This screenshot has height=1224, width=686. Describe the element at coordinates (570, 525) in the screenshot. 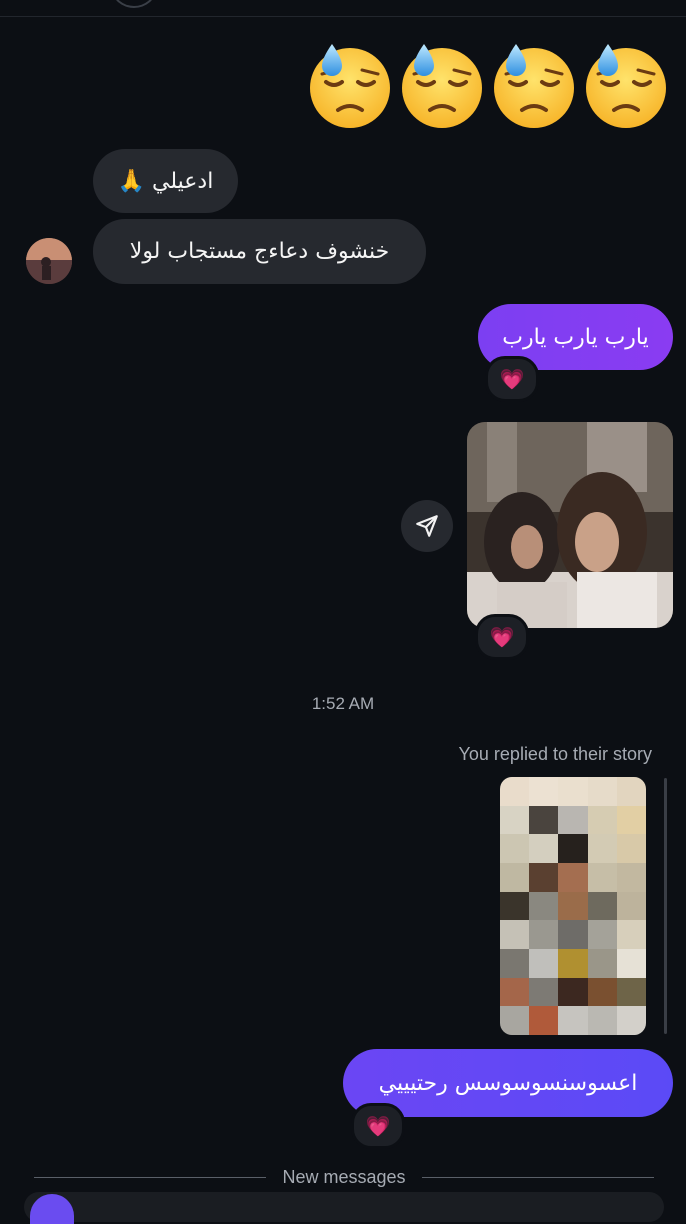

I see `shared-photo` at that location.